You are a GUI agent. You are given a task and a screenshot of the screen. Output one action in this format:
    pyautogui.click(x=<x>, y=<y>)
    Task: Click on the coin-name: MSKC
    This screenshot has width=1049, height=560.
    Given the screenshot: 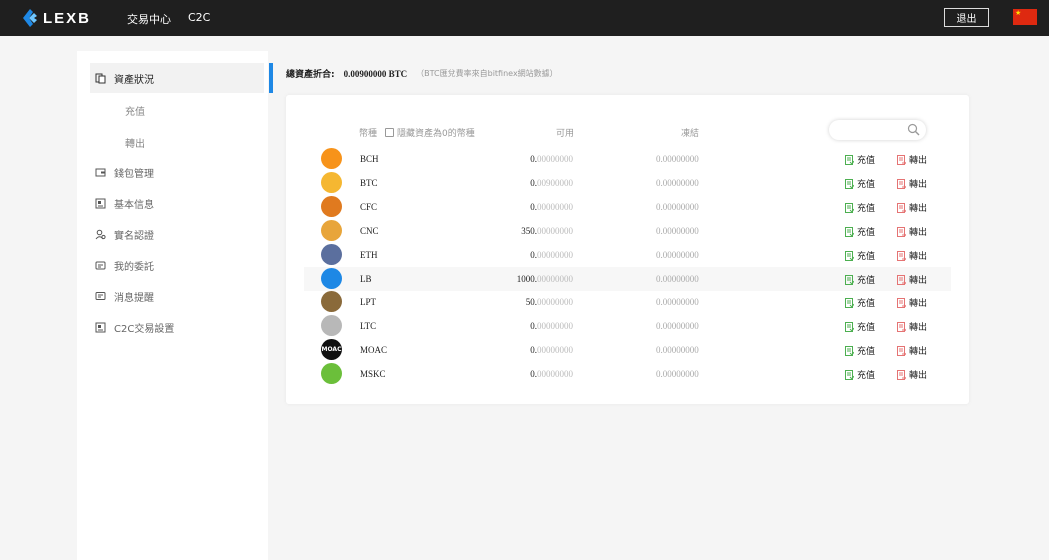 What is the action you would take?
    pyautogui.click(x=373, y=374)
    